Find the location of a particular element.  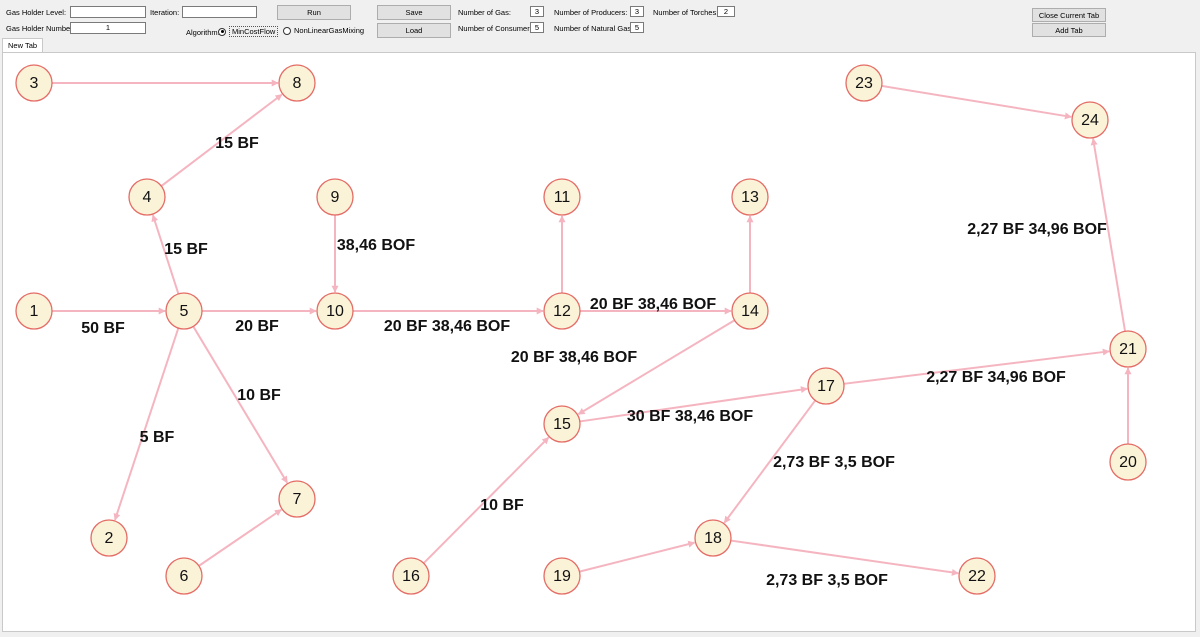

edge-label-1-5: 50 BF is located at coordinates (103, 328).